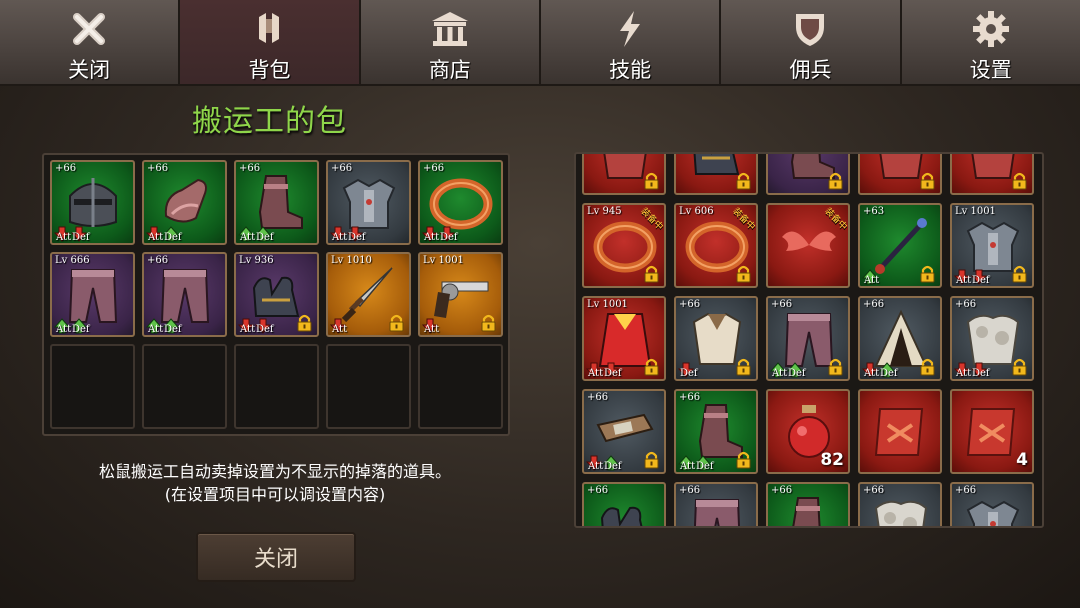 The height and width of the screenshot is (608, 1080). Describe the element at coordinates (625, 510) in the screenshot. I see `gloves-icon` at that location.